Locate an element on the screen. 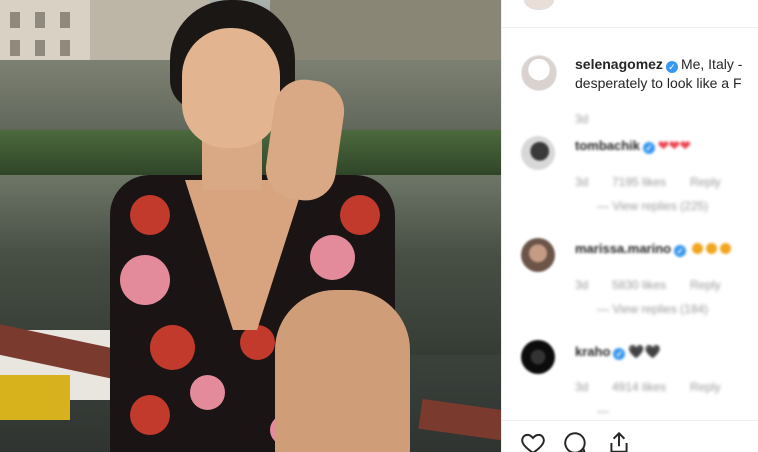  heart-emoji: ❤❤❤ is located at coordinates (674, 145).